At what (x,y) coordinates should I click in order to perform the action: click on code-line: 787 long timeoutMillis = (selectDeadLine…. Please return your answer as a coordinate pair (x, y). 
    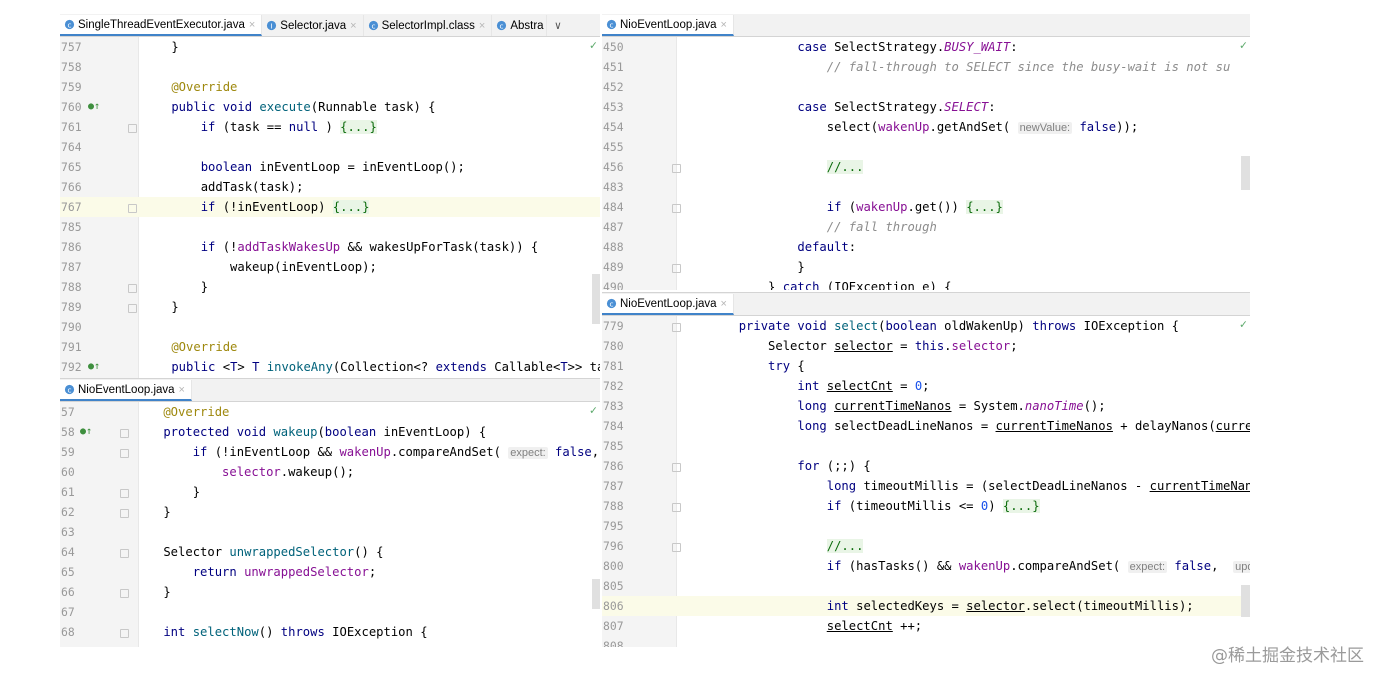
    Looking at the image, I should click on (926, 486).